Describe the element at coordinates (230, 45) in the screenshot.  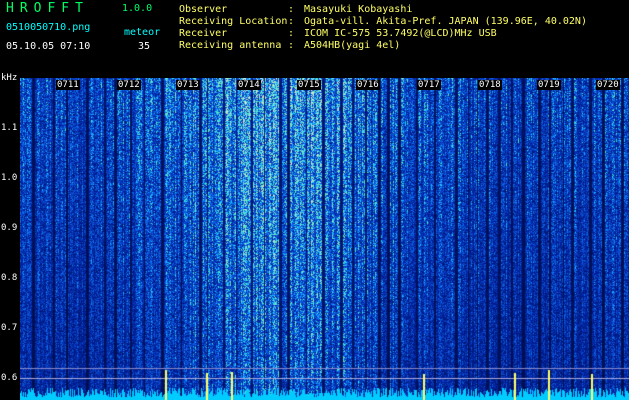
I see `antenna-label: Receiving antenna` at that location.